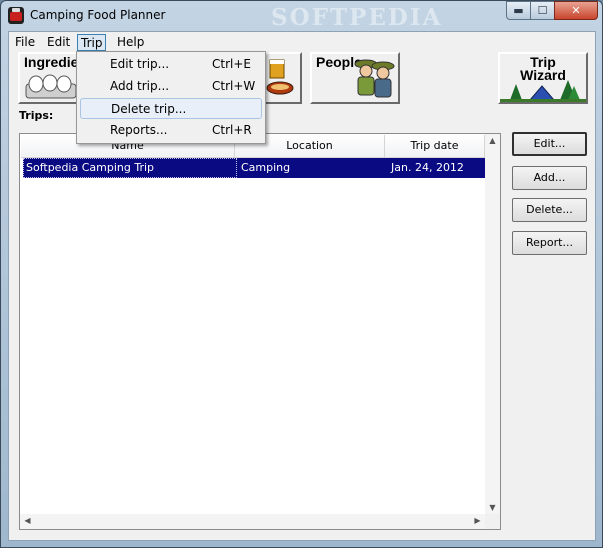 Image resolution: width=603 pixels, height=548 pixels. What do you see at coordinates (302, 42) in the screenshot?
I see `menu-bar: File Edit Trip Help` at bounding box center [302, 42].